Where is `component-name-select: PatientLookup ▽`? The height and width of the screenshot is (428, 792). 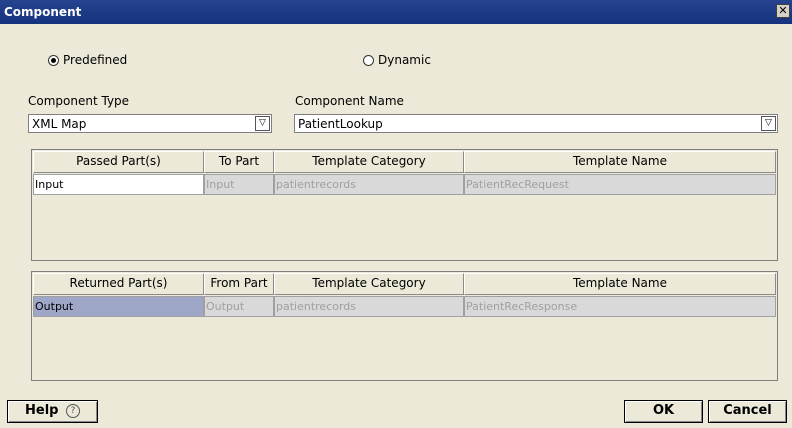
component-name-select: PatientLookup ▽ is located at coordinates (536, 123).